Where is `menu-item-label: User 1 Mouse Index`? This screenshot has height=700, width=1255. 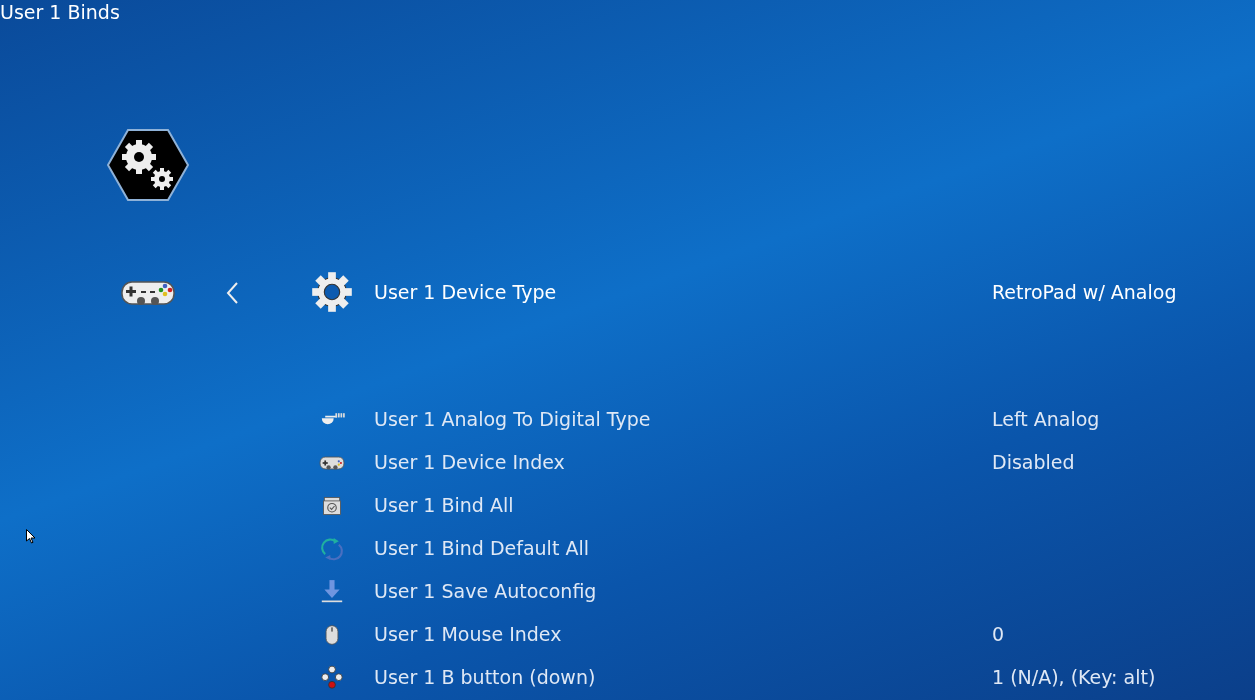 menu-item-label: User 1 Mouse Index is located at coordinates (683, 634).